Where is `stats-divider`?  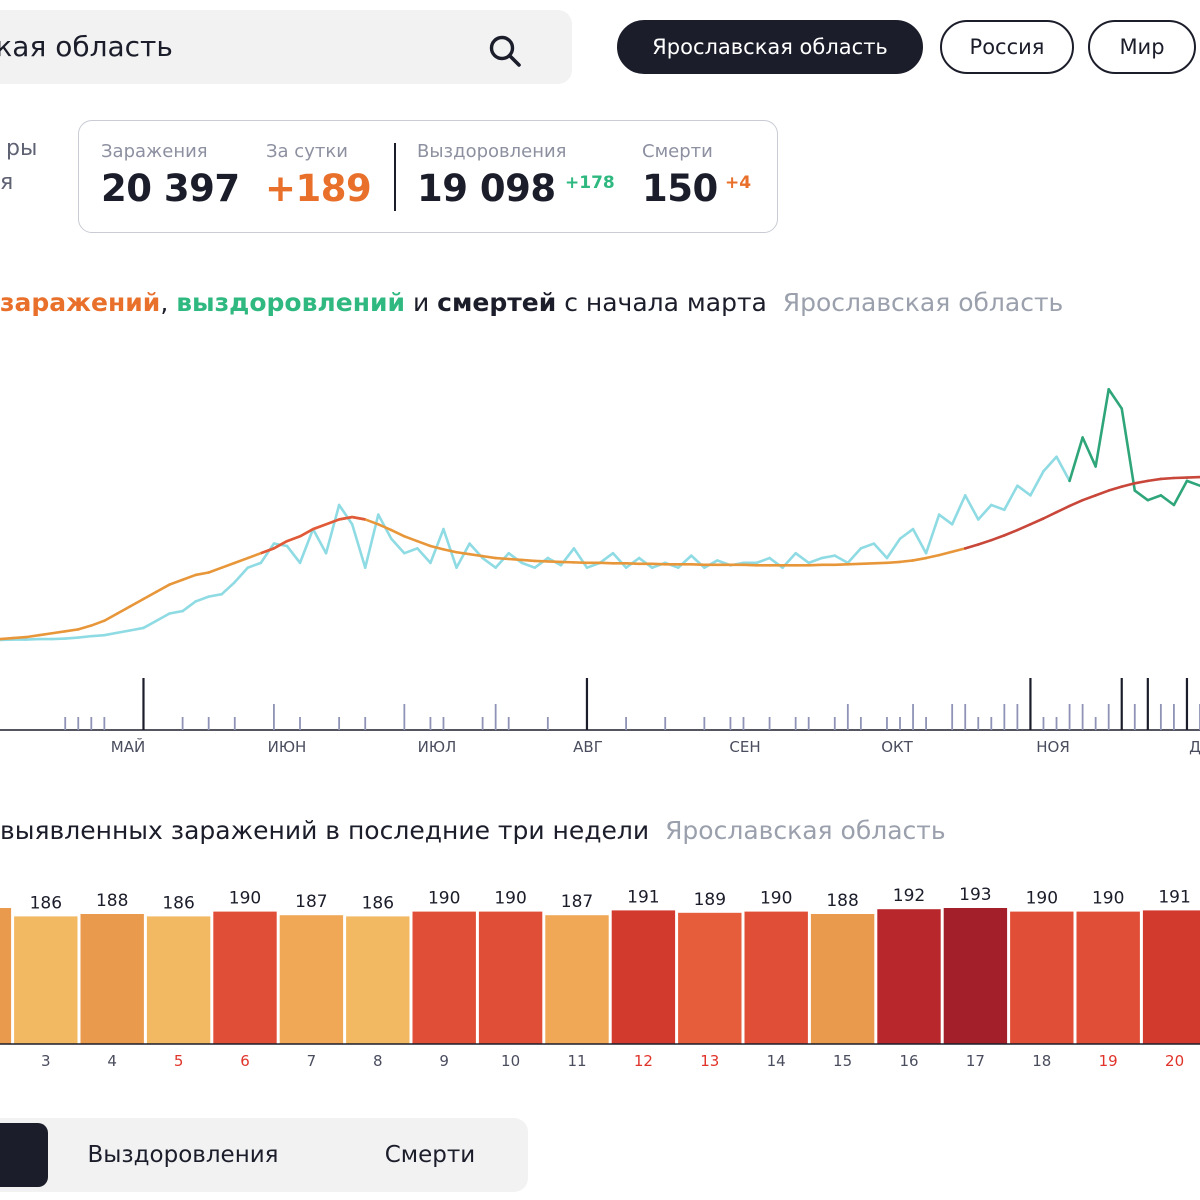 stats-divider is located at coordinates (395, 177).